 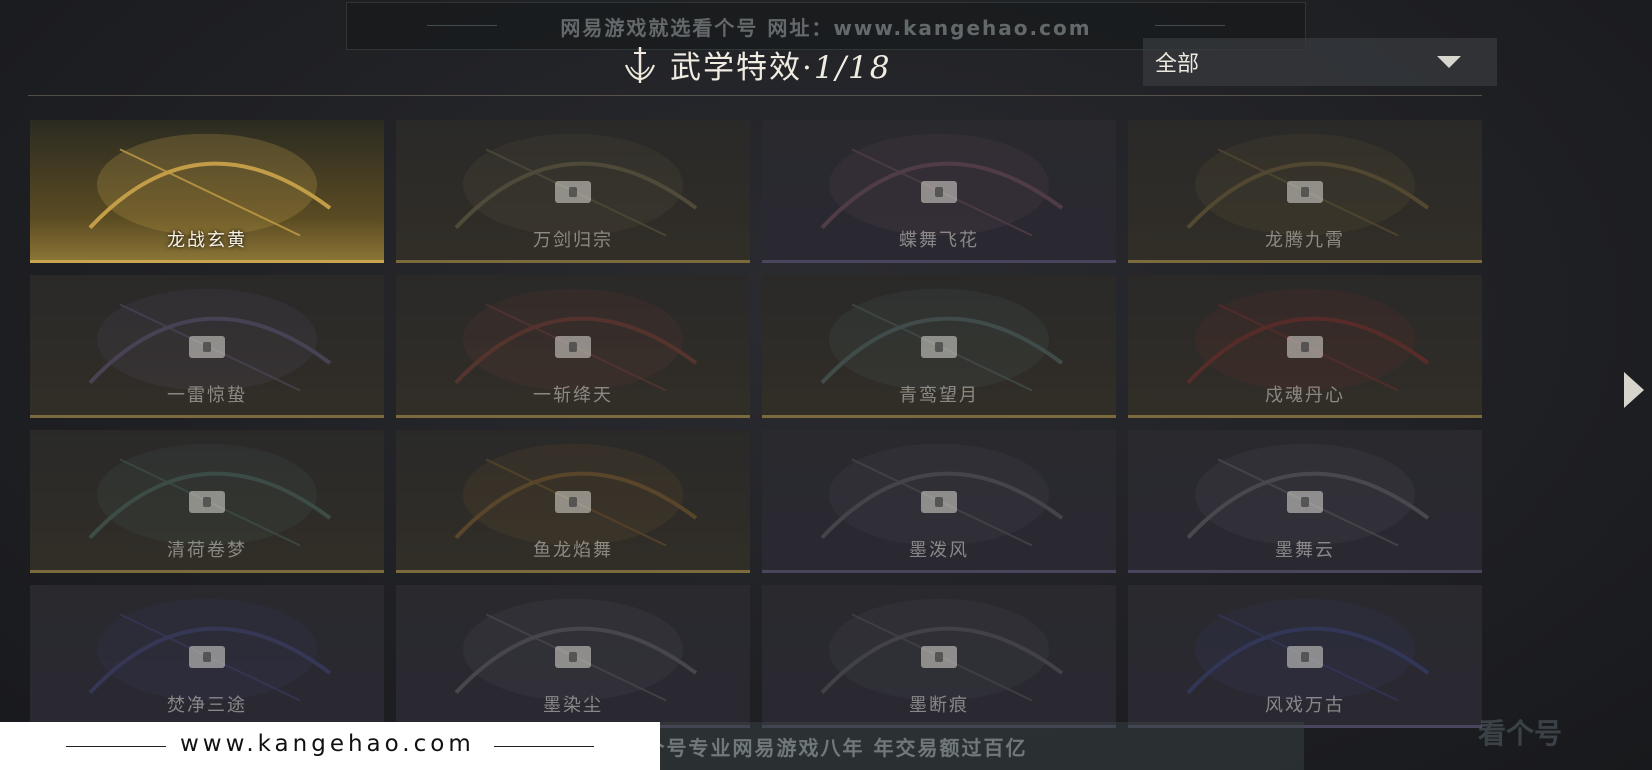 I want to click on effect-name: 蝶舞飞花, so click(x=939, y=240).